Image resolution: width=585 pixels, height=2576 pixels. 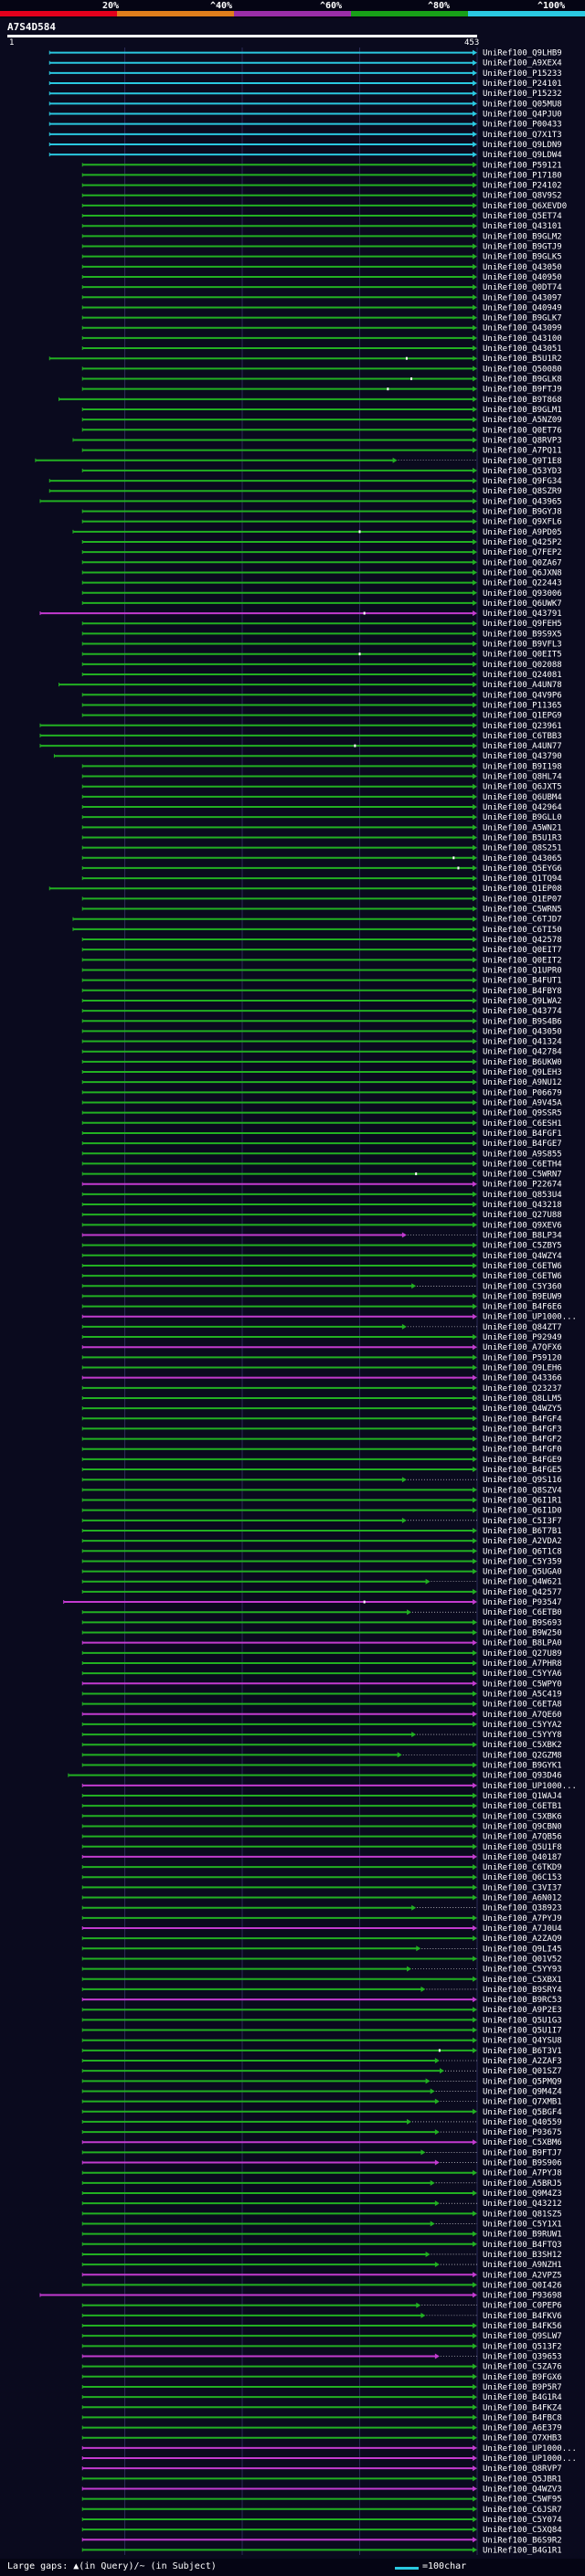 What do you see at coordinates (522, 1154) in the screenshot?
I see `hit-label: UniRef100_A9S855` at bounding box center [522, 1154].